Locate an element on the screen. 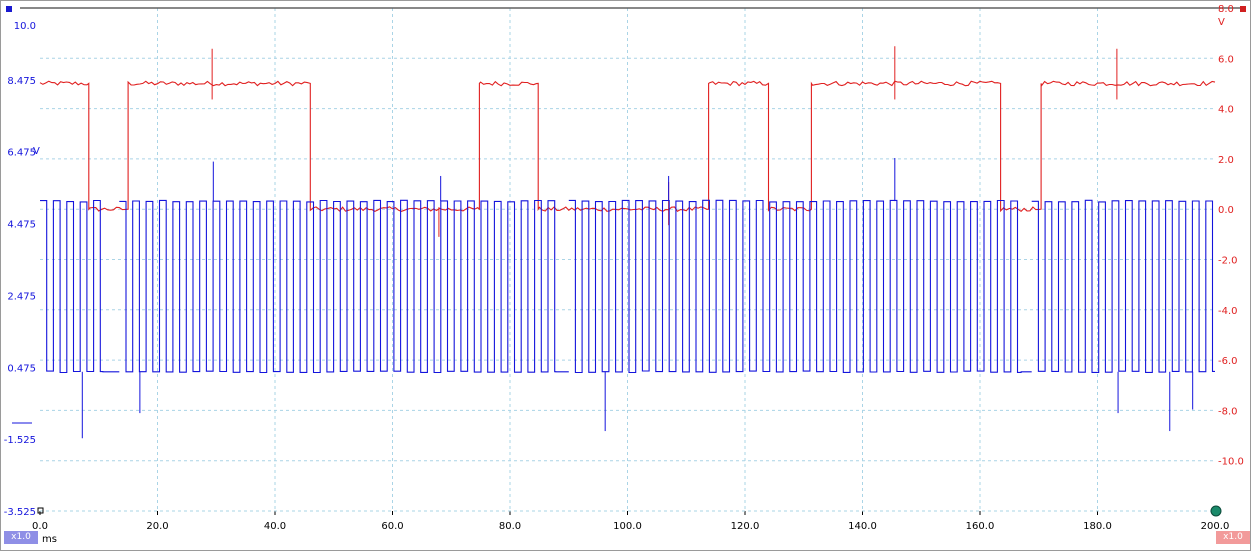  left-tick-label: 8.475 is located at coordinates (21, 81).